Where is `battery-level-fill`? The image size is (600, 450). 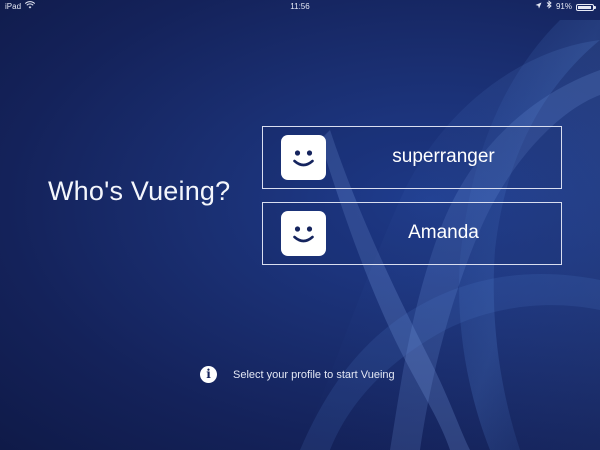
battery-level-fill is located at coordinates (584, 7).